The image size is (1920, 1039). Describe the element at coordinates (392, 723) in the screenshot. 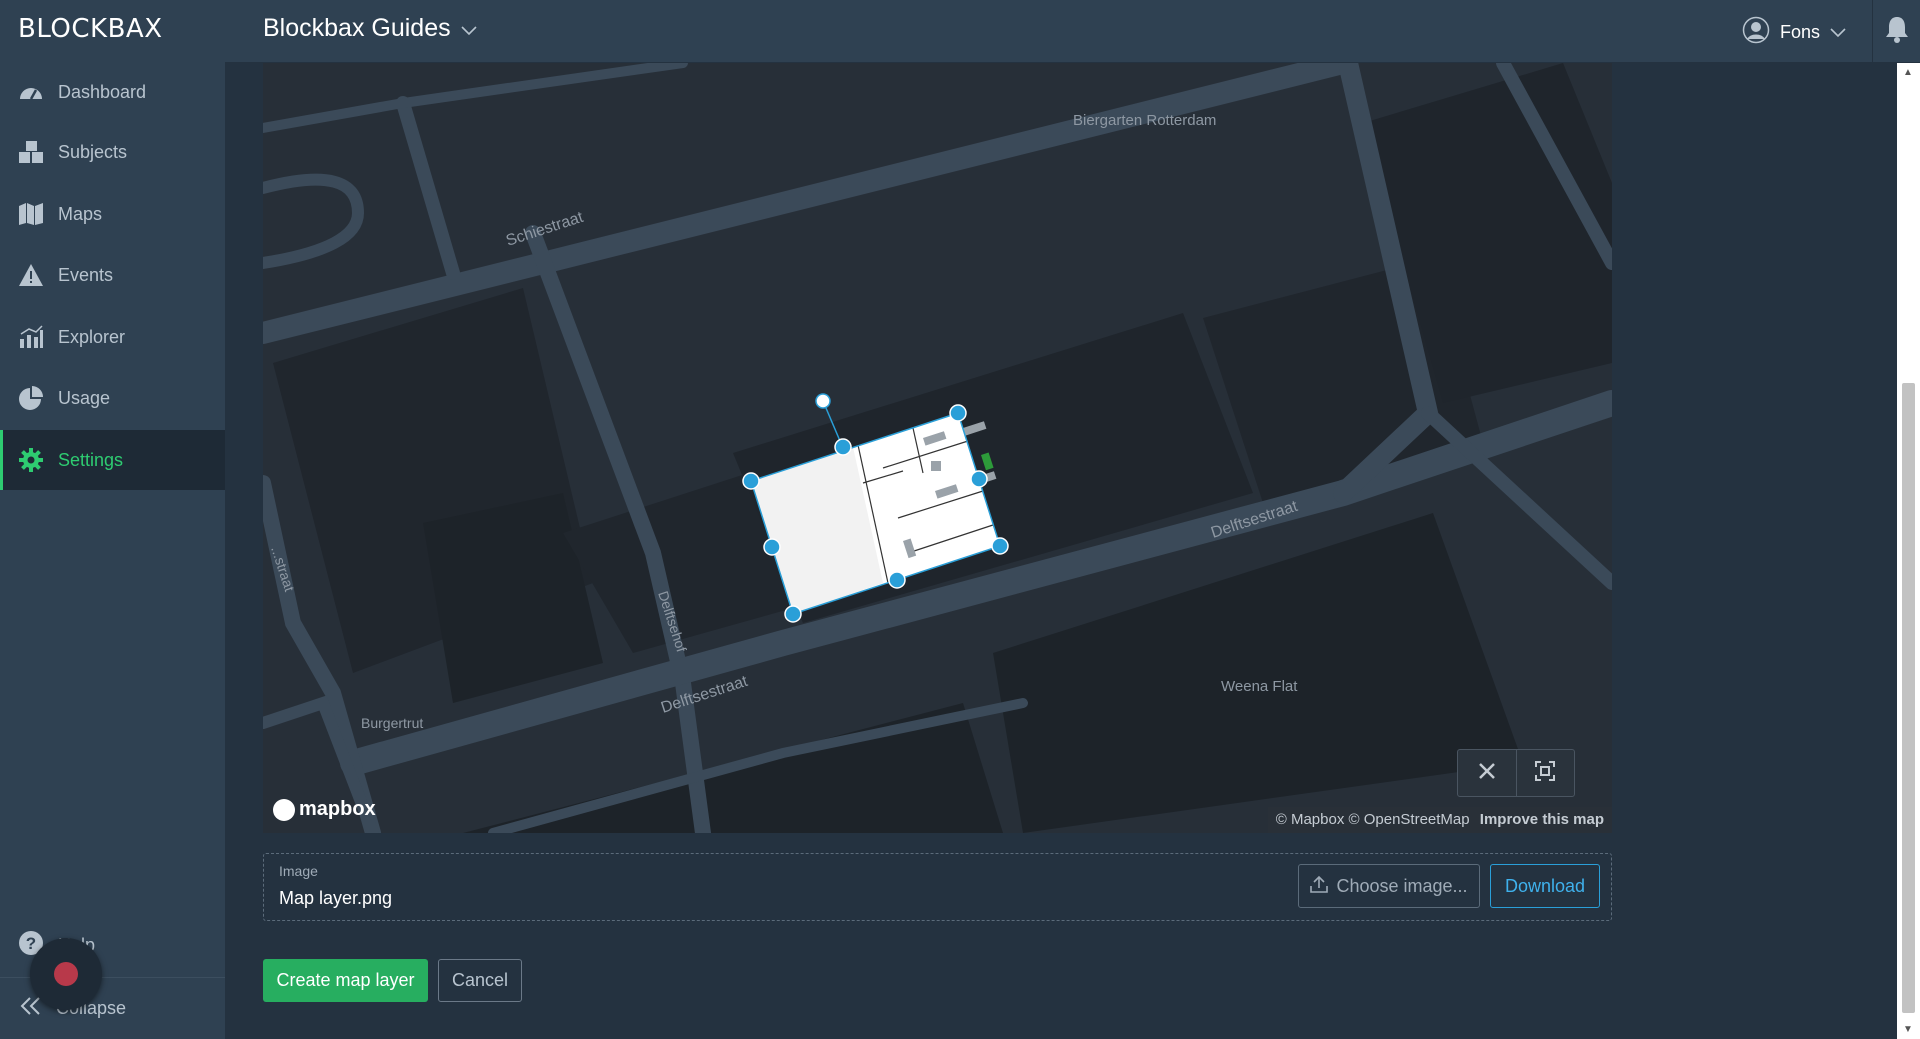

I see `map-label-burgertrut: Burgertrut` at that location.